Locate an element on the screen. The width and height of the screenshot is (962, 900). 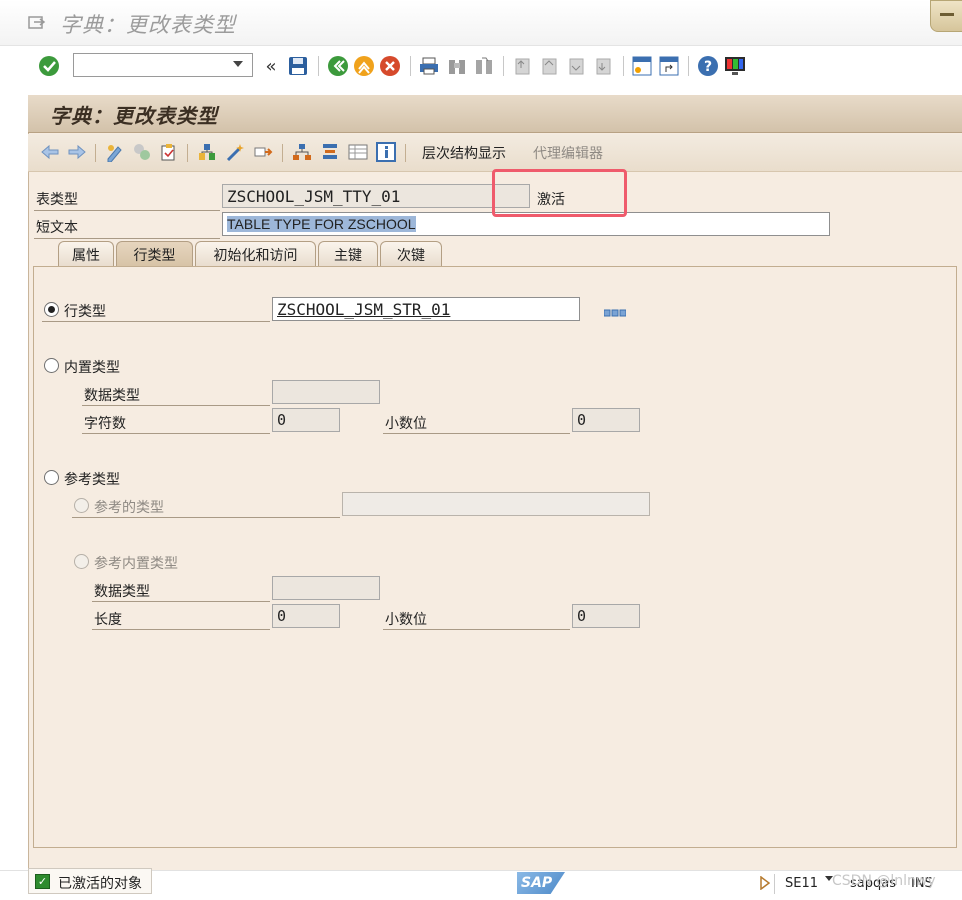
enter-icon is located at coordinates (49, 66).